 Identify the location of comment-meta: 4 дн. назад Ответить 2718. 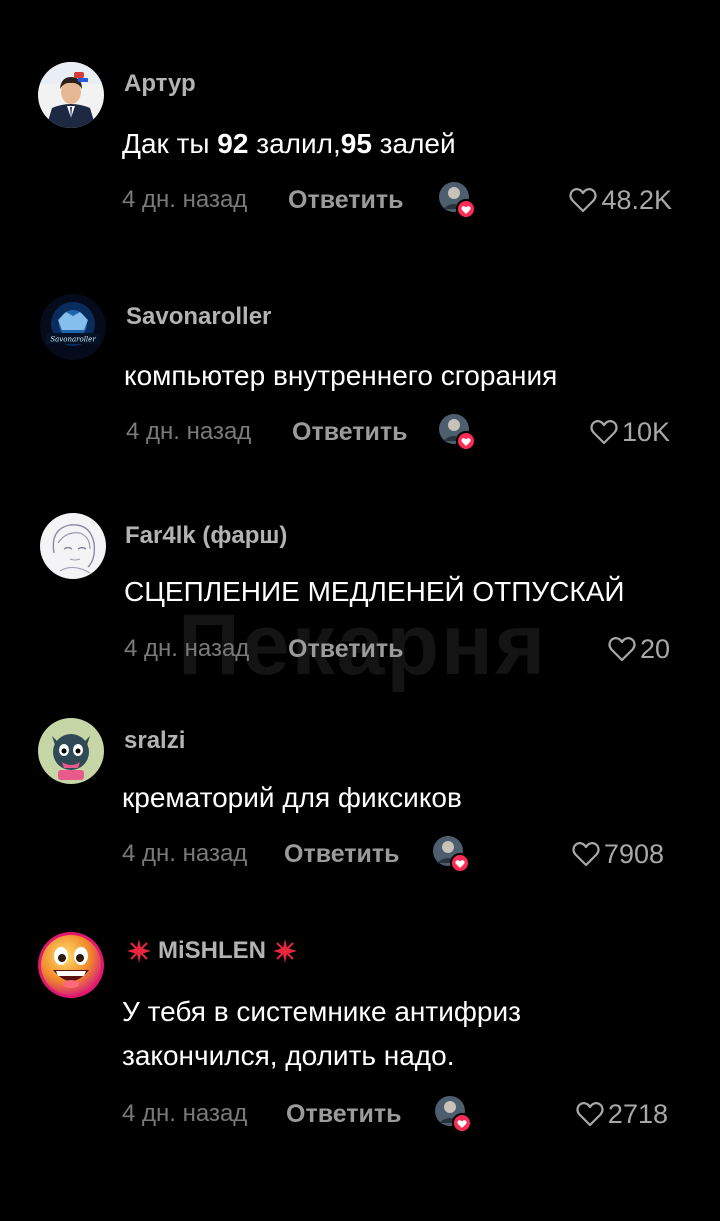
(400, 1114).